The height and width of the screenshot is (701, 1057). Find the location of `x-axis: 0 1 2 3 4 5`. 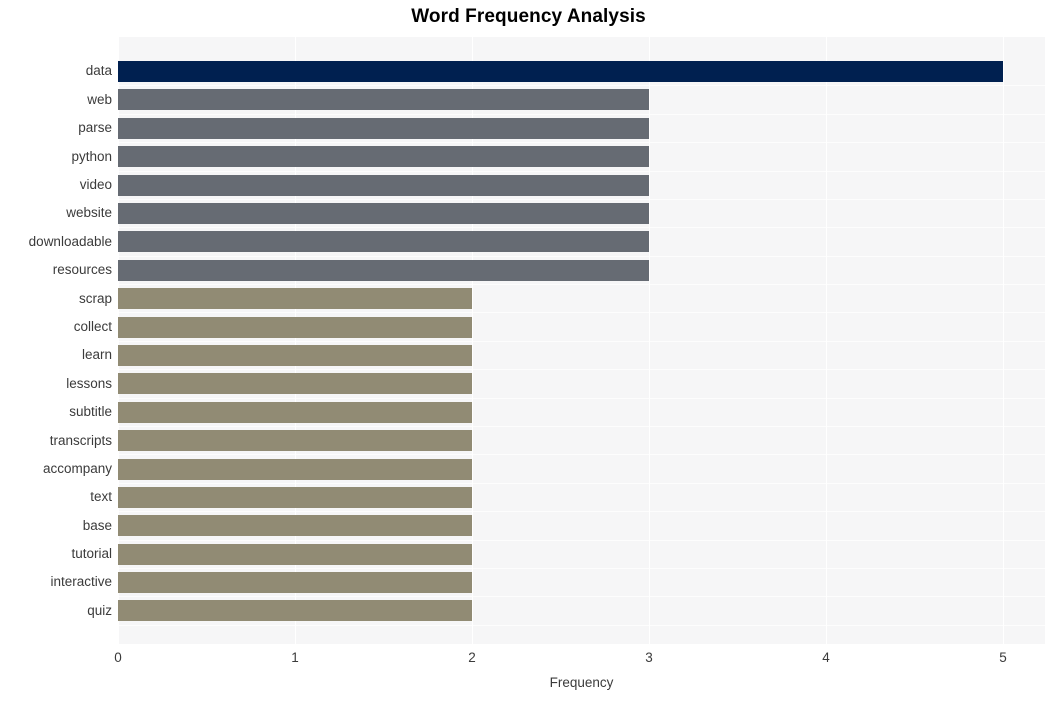

x-axis: 0 1 2 3 4 5 is located at coordinates (528, 659).